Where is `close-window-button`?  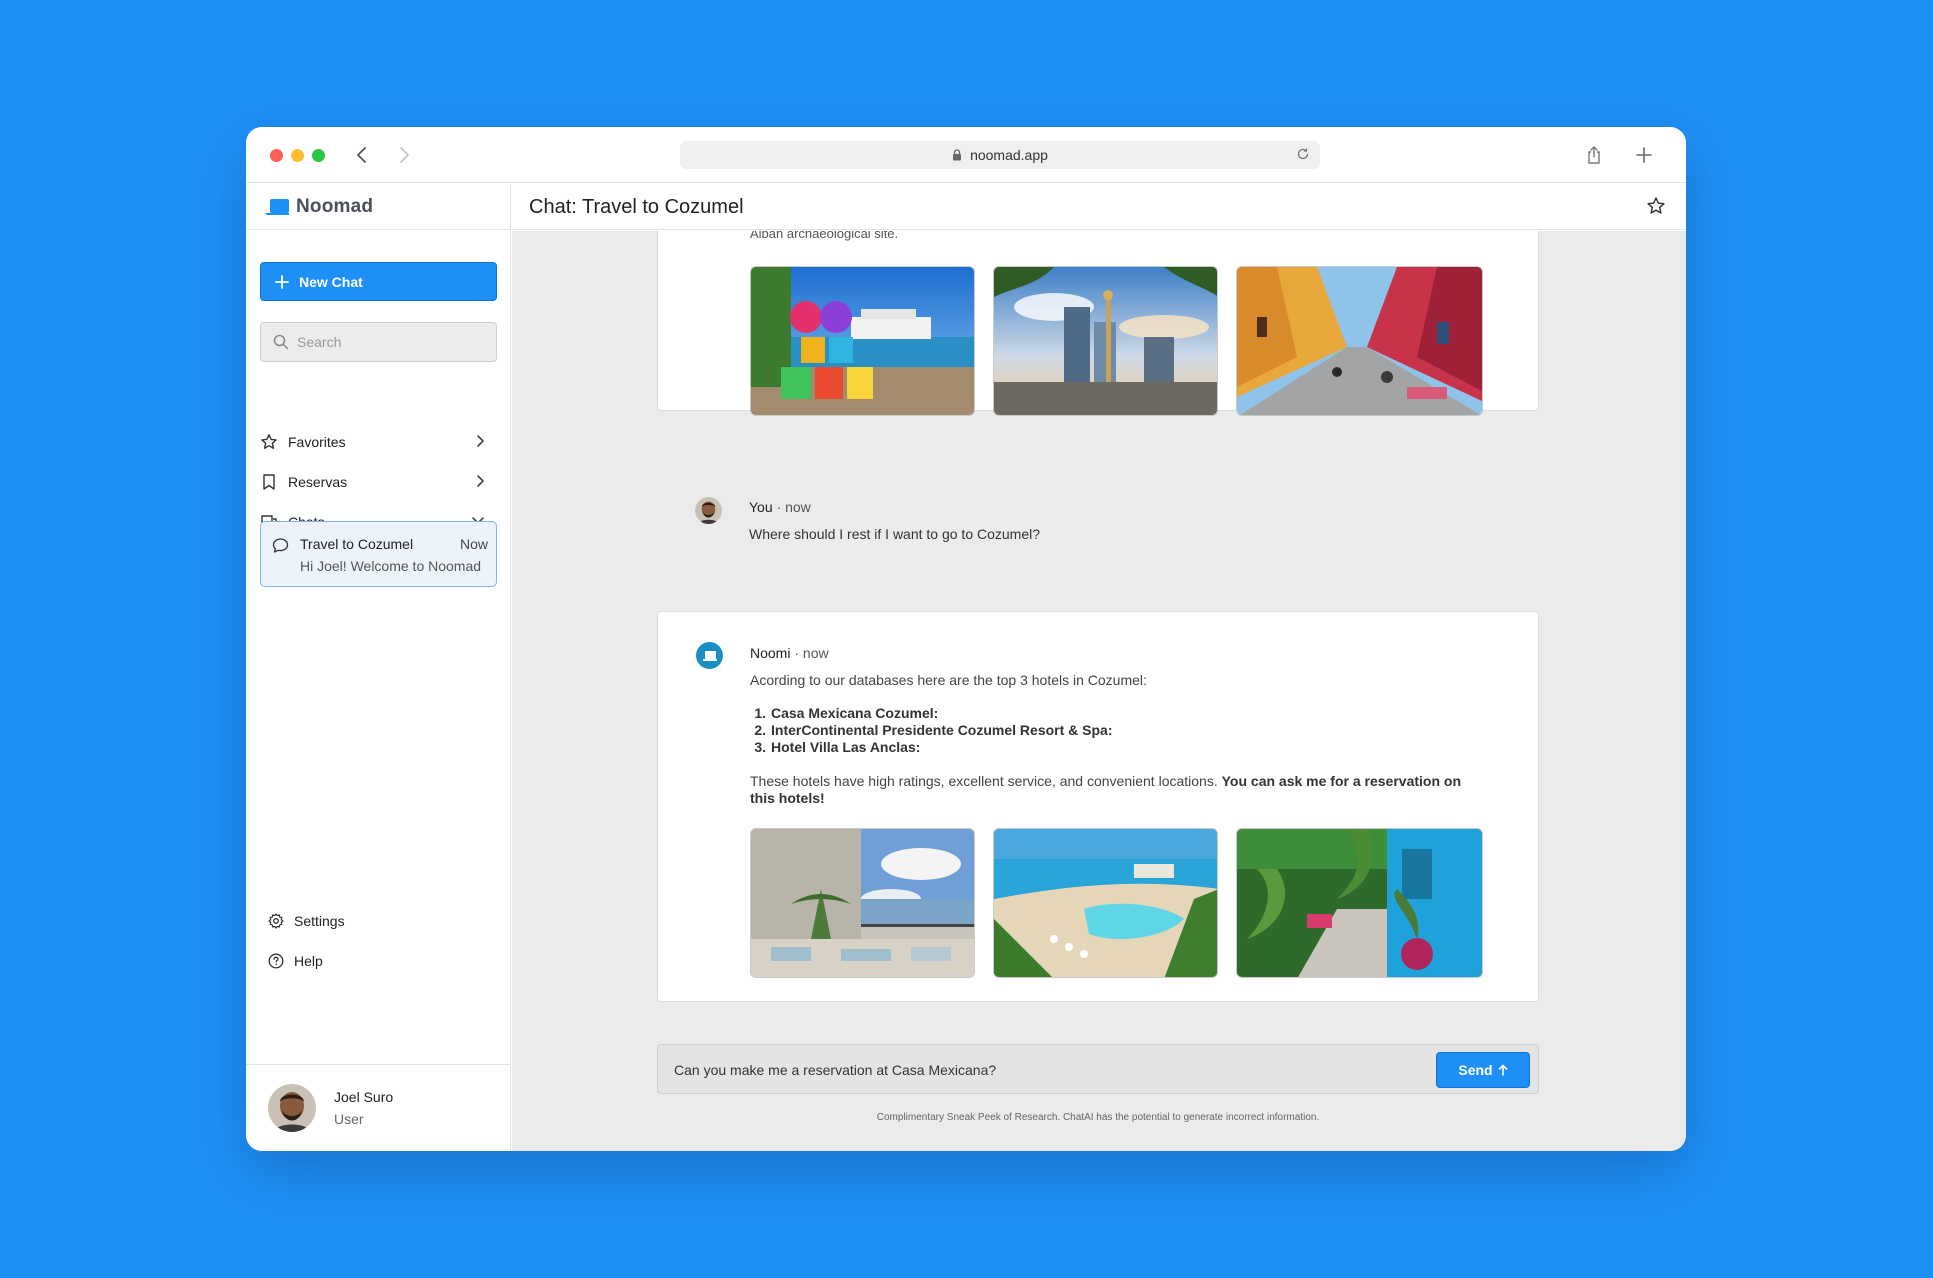
close-window-button is located at coordinates (276, 155).